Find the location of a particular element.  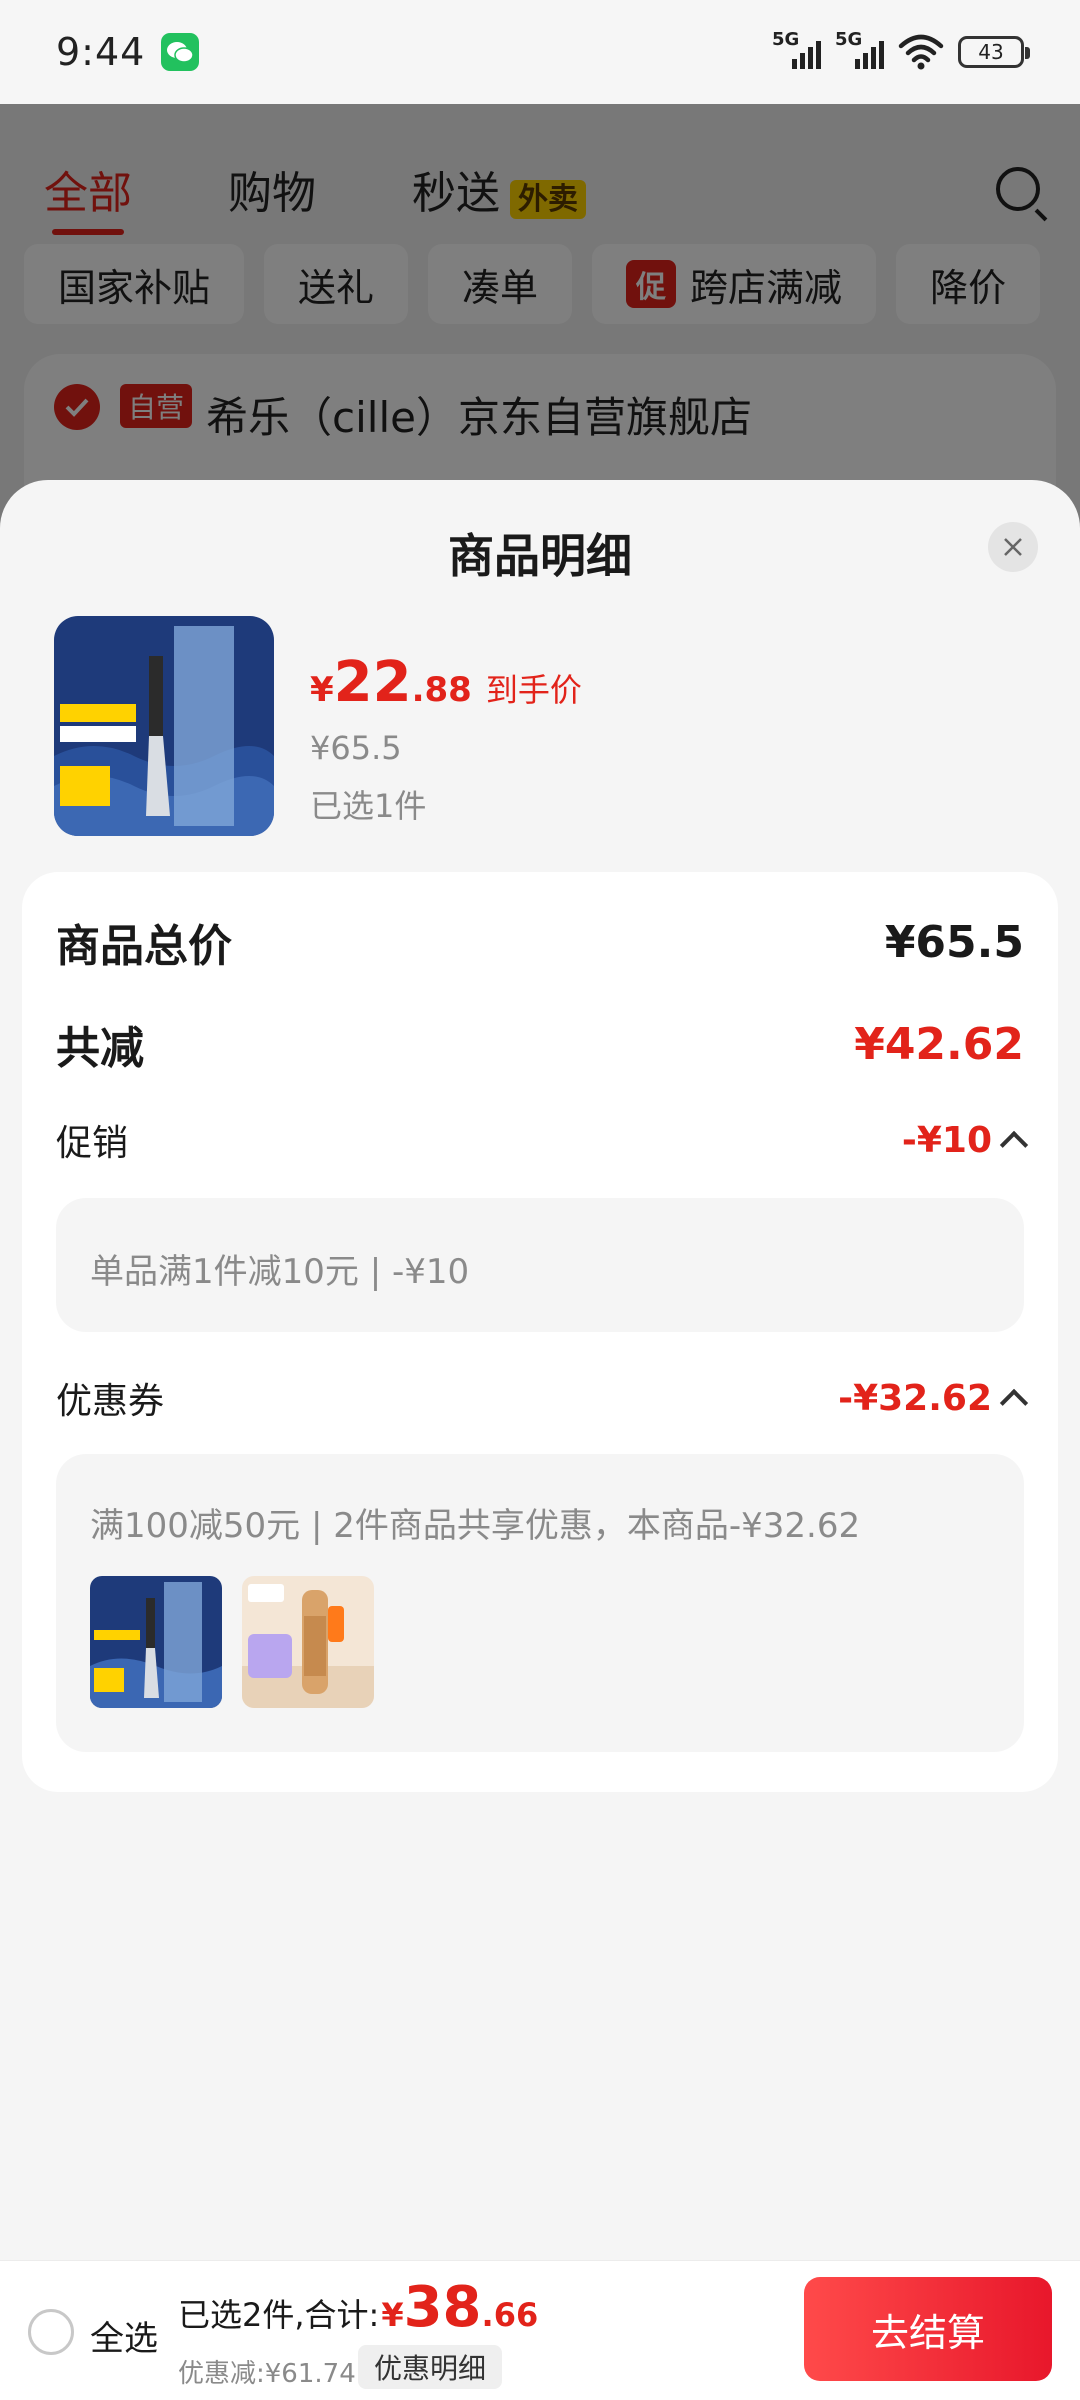

promo-label: 促销 is located at coordinates (92, 1143).